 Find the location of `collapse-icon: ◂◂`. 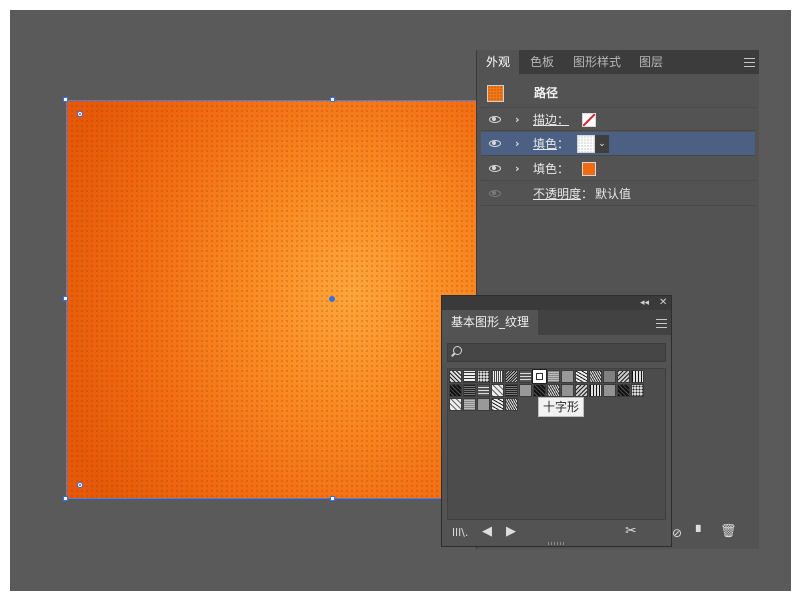

collapse-icon: ◂◂ is located at coordinates (644, 303).